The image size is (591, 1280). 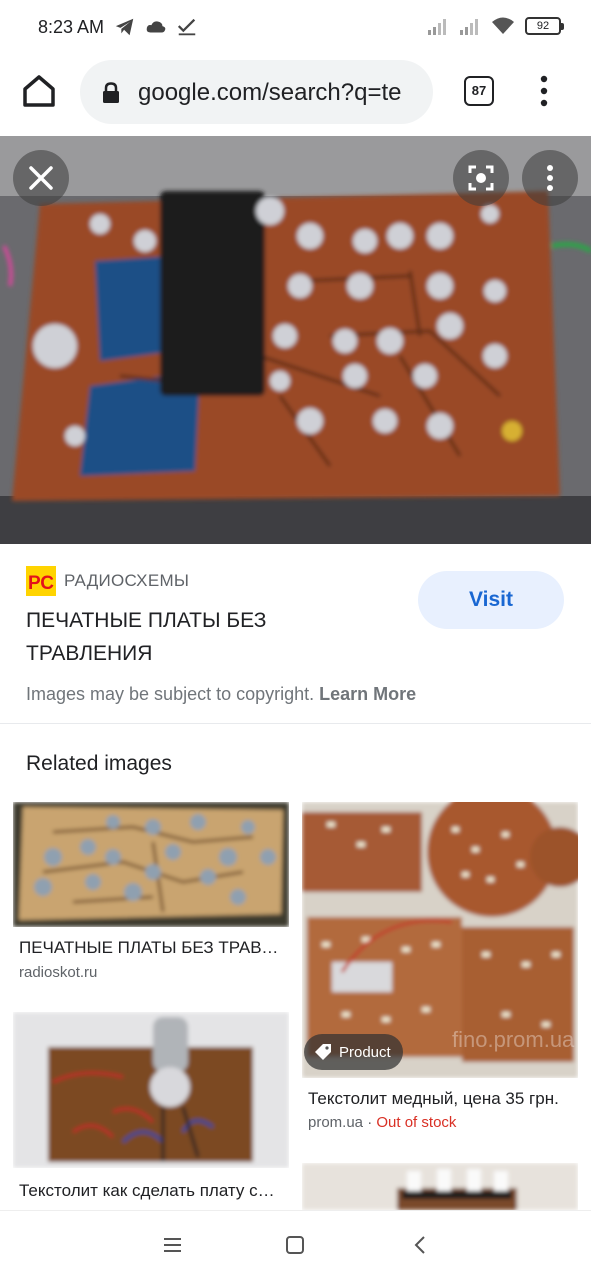 I want to click on tag-icon, so click(x=323, y=1052).